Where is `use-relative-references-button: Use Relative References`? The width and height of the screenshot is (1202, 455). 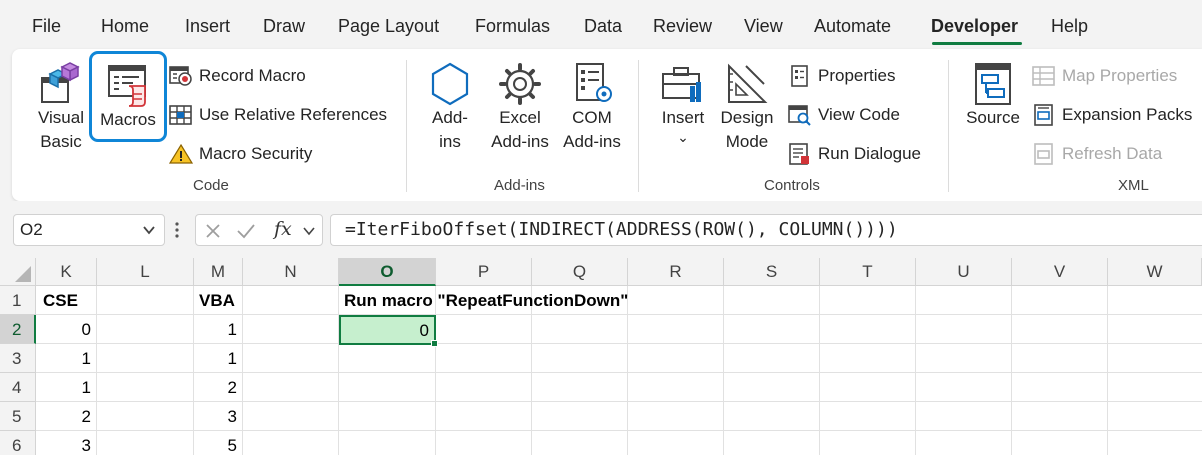 use-relative-references-button: Use Relative References is located at coordinates (278, 115).